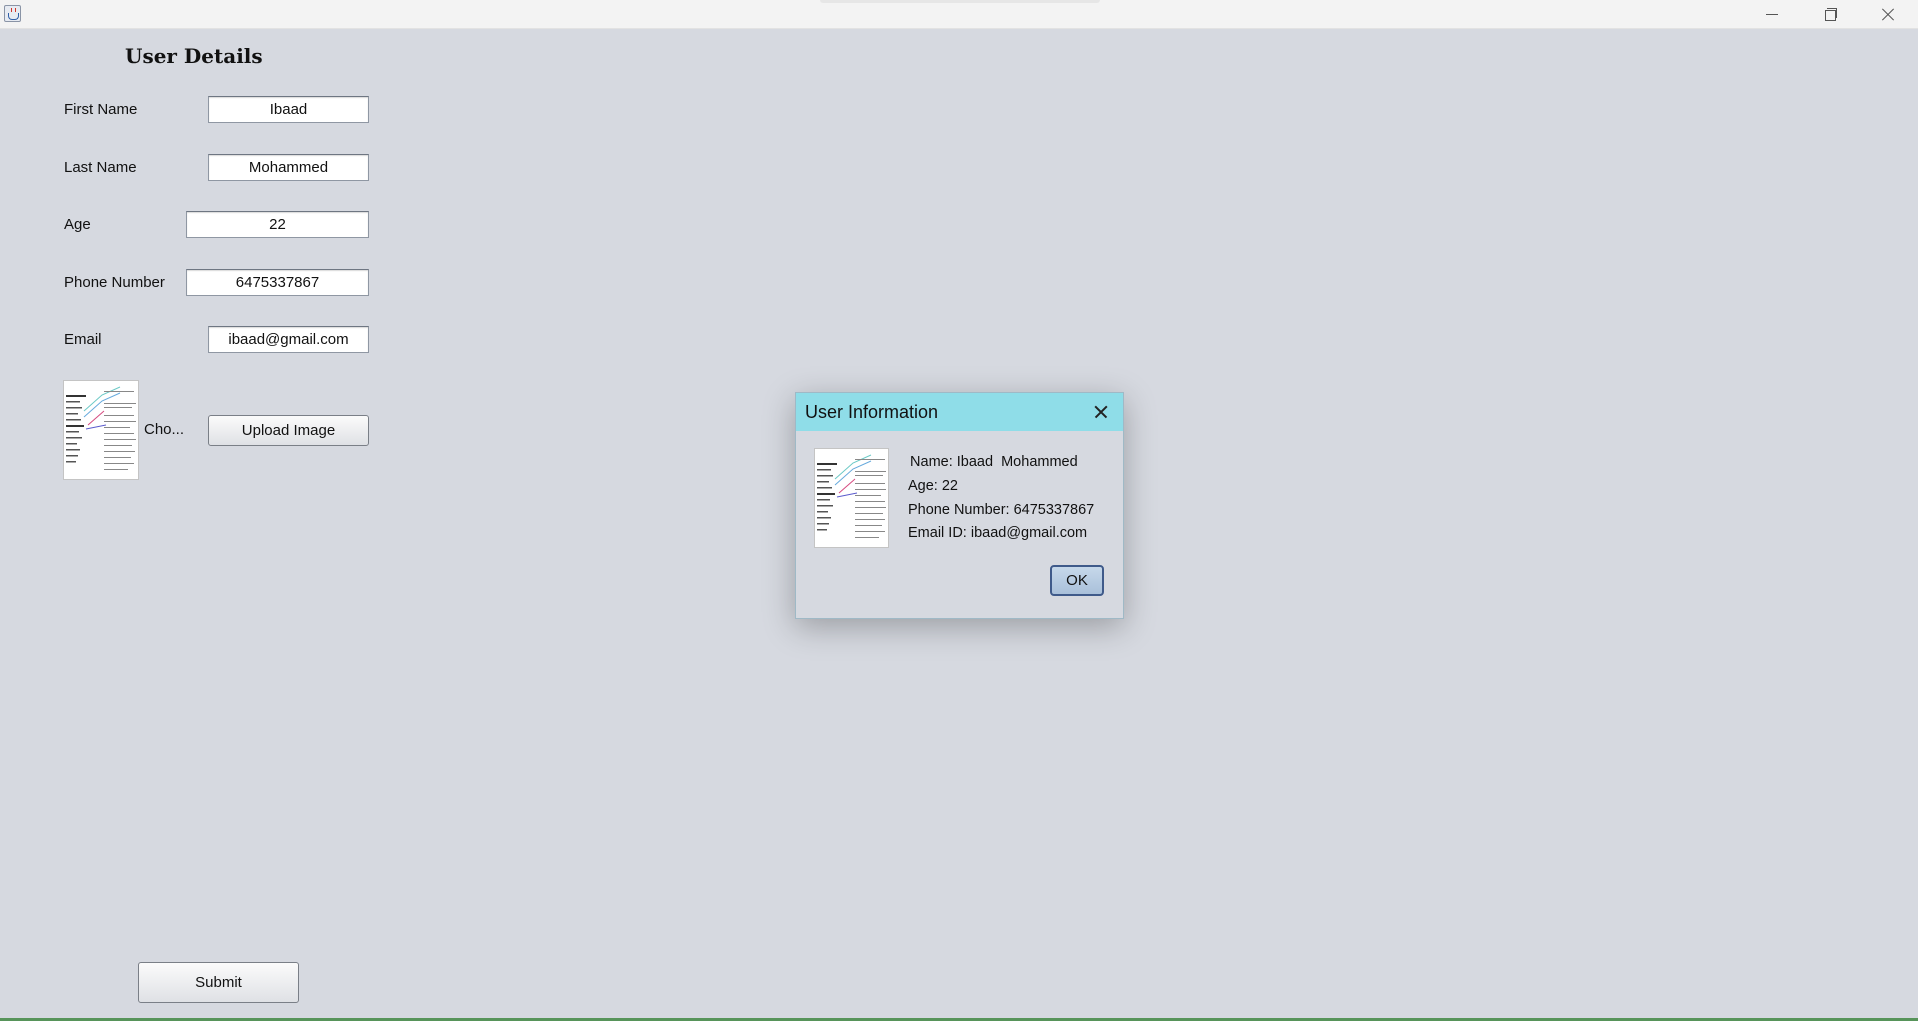  What do you see at coordinates (851, 498) in the screenshot?
I see `dialog-image-thumbnail` at bounding box center [851, 498].